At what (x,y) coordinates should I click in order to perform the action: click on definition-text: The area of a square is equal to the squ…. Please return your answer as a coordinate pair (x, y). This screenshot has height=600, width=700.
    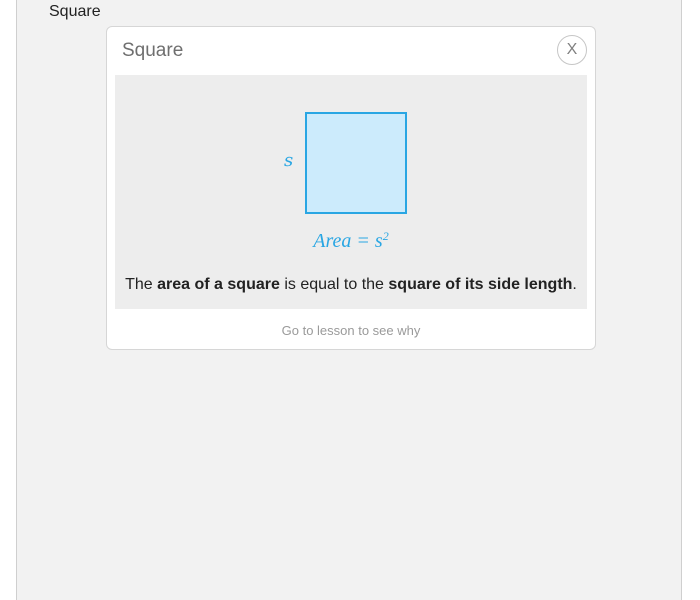
    Looking at the image, I should click on (351, 285).